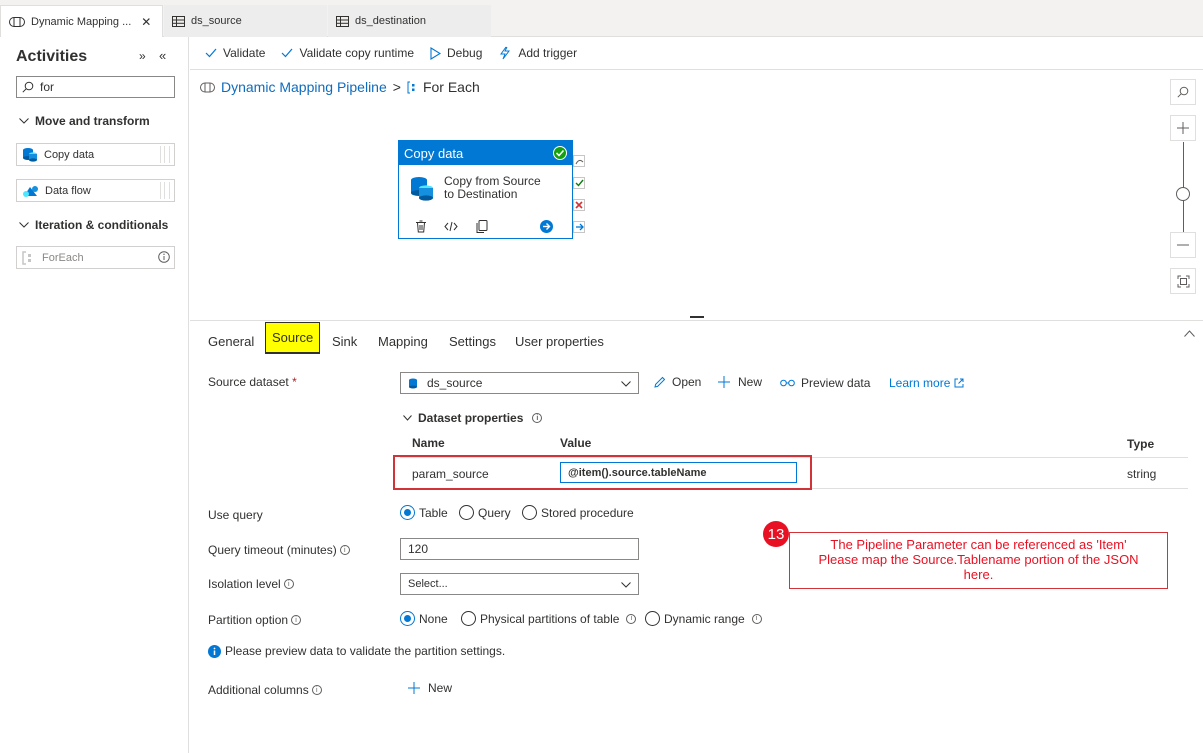 The image size is (1203, 753). What do you see at coordinates (95, 87) in the screenshot?
I see `activity-search-input: for` at bounding box center [95, 87].